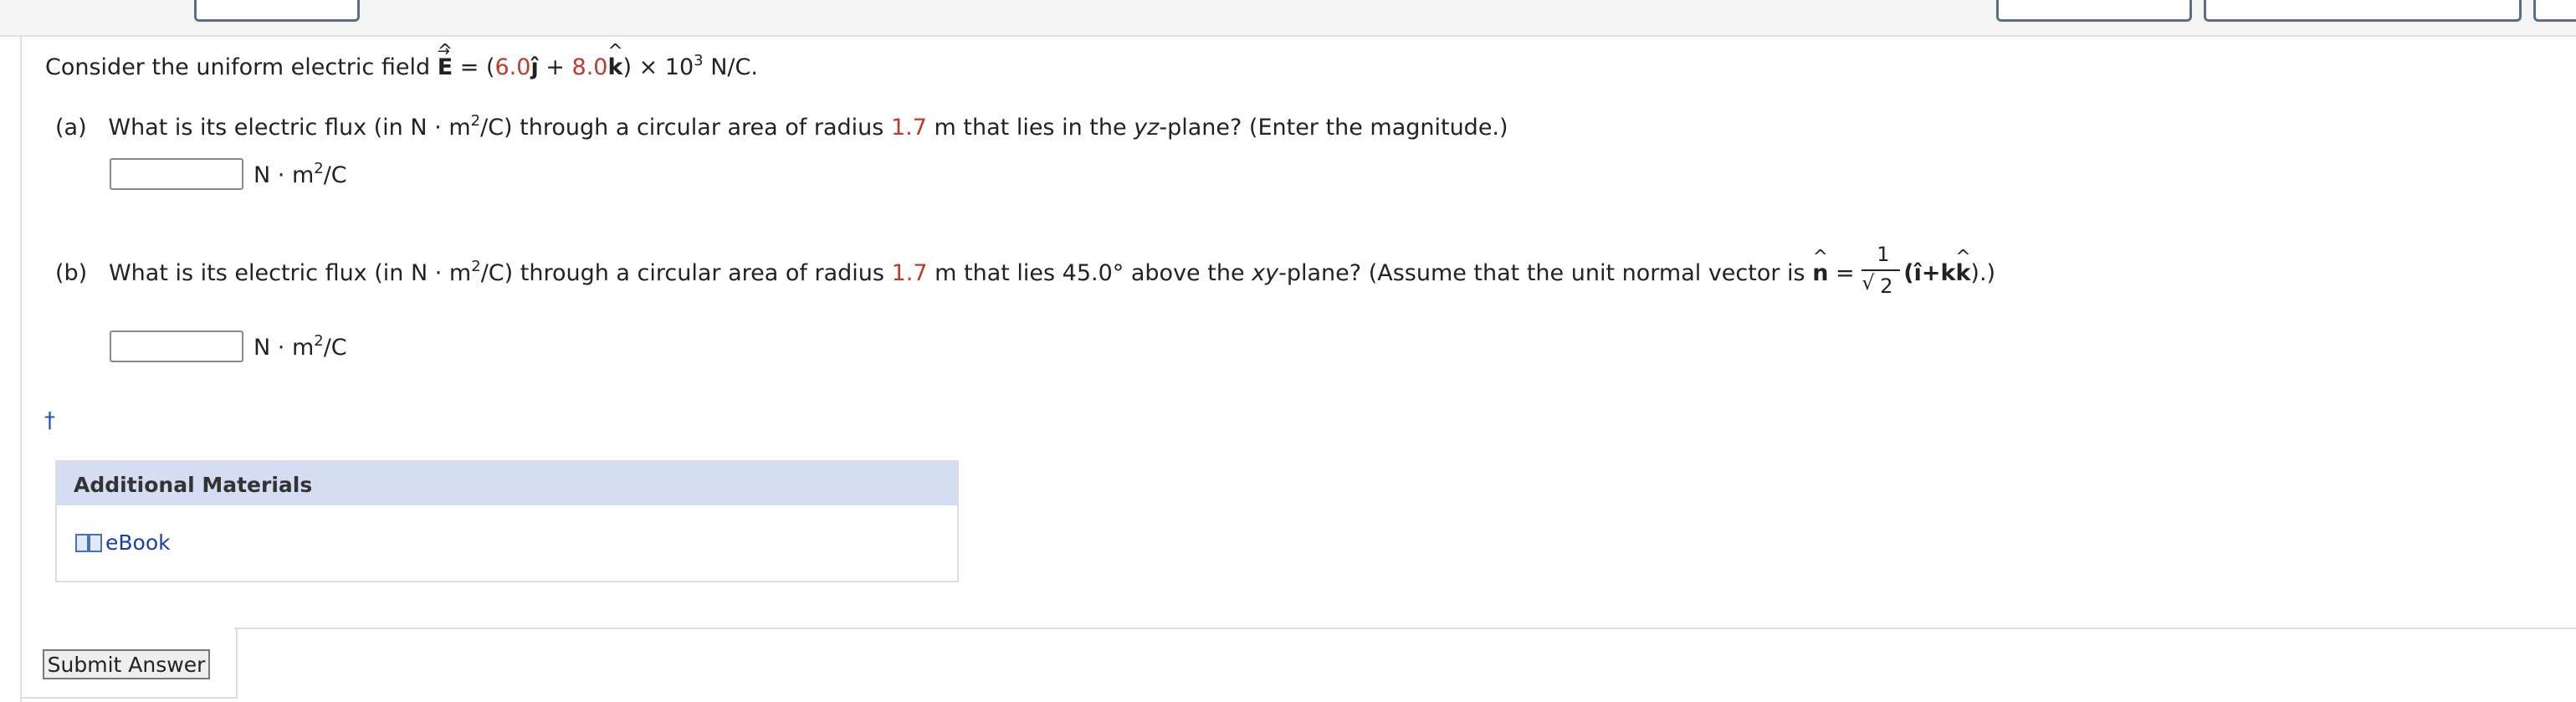  Describe the element at coordinates (88, 542) in the screenshot. I see `book-icon` at that location.